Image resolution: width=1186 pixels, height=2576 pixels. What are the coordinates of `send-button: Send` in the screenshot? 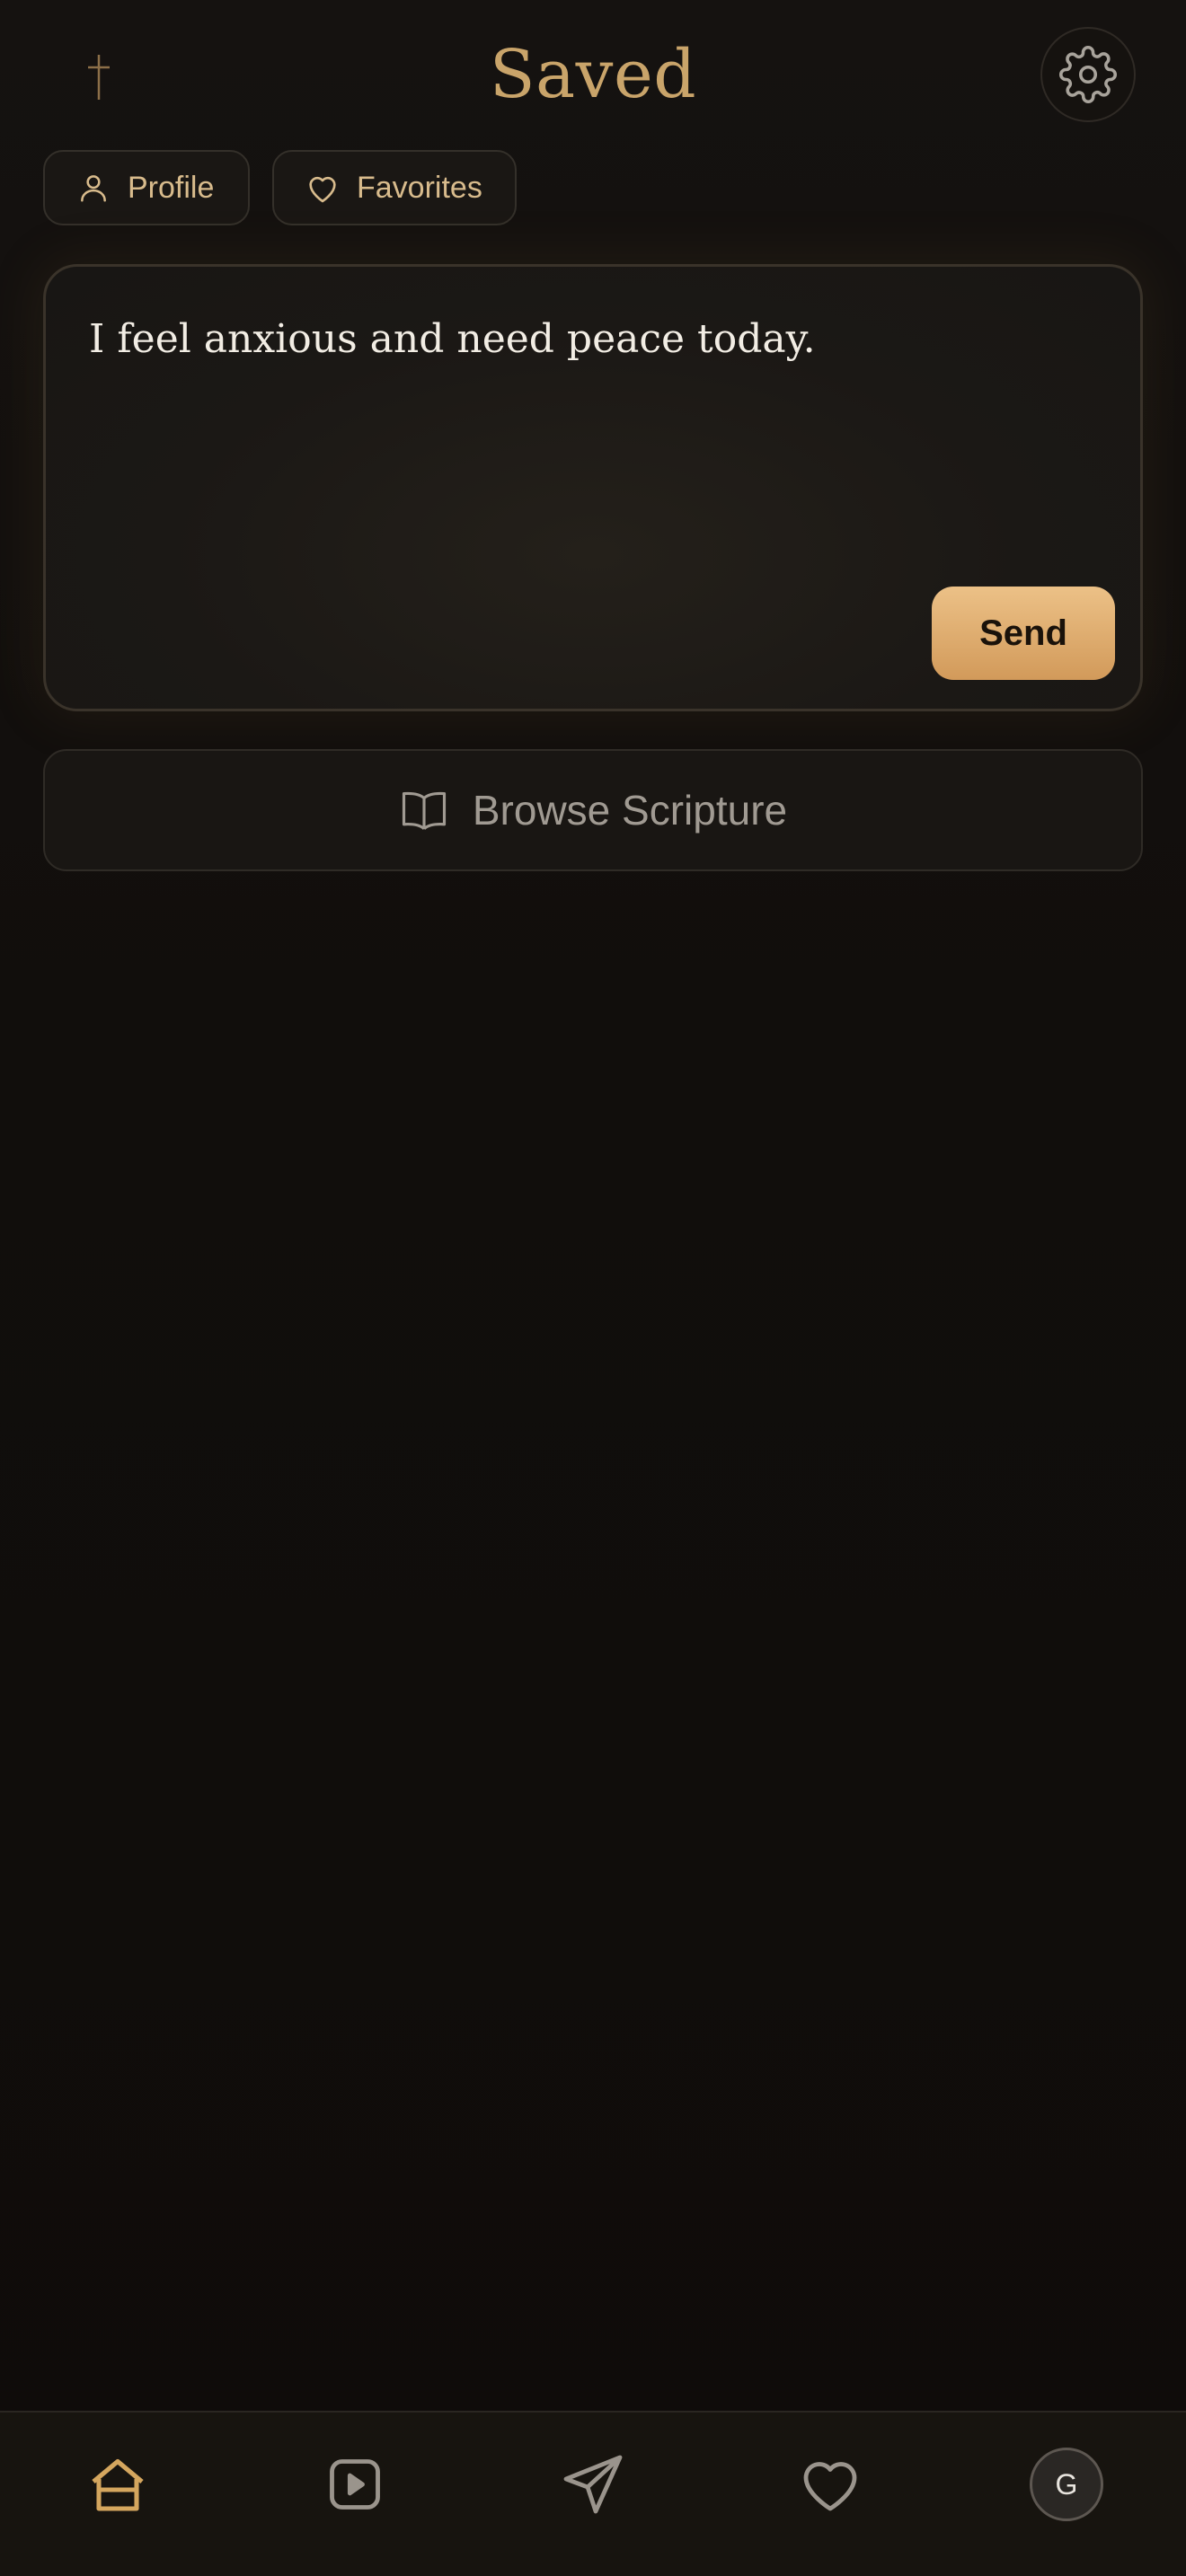 It's located at (1023, 633).